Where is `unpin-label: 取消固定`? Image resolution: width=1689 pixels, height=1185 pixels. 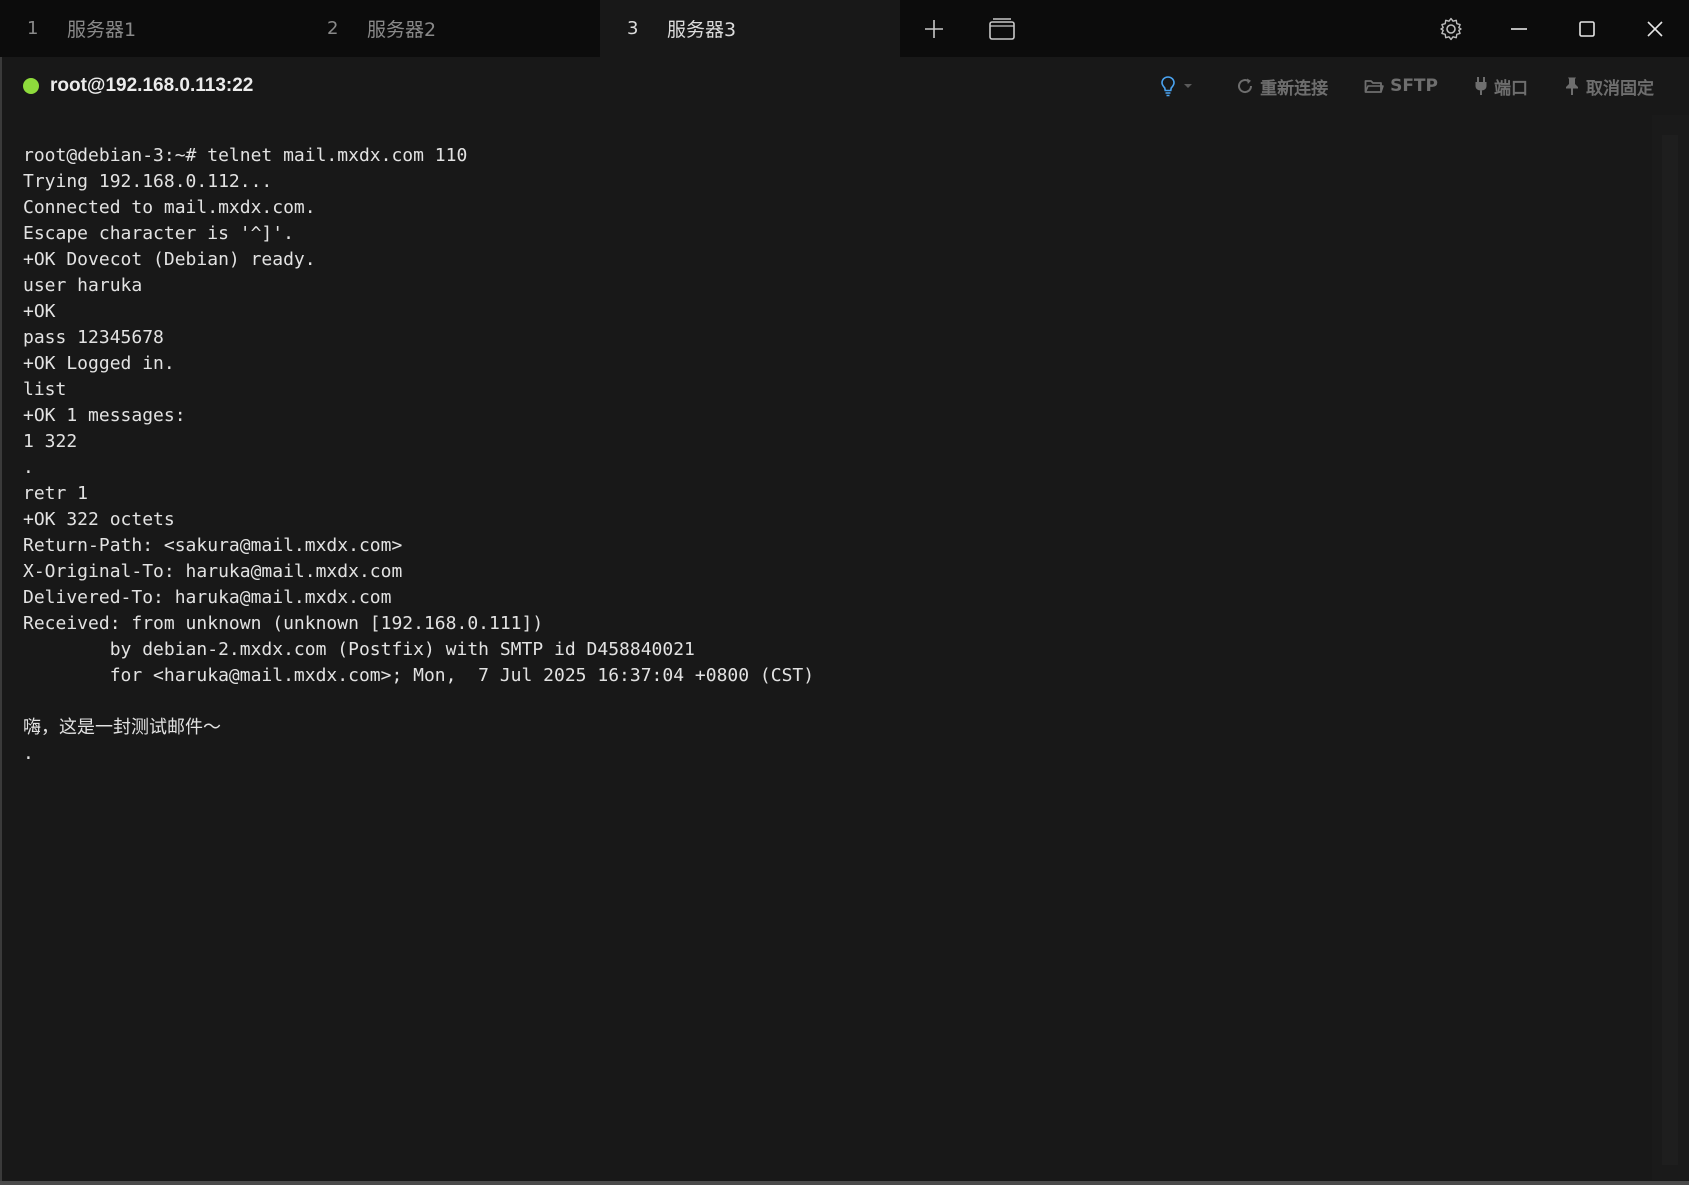 unpin-label: 取消固定 is located at coordinates (1620, 88).